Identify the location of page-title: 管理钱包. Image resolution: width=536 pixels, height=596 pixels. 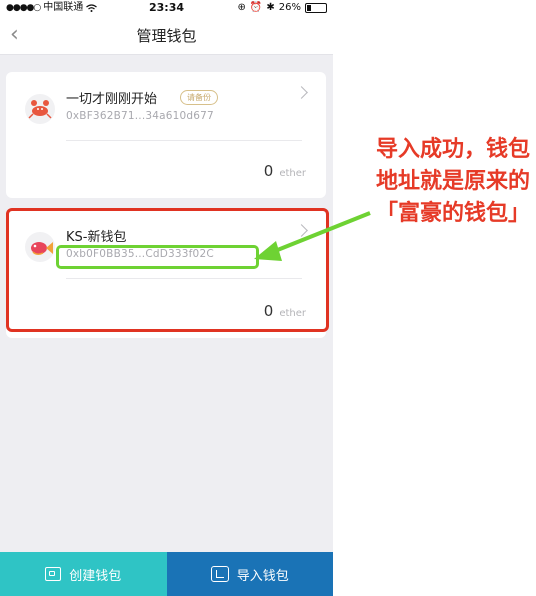
(166, 36).